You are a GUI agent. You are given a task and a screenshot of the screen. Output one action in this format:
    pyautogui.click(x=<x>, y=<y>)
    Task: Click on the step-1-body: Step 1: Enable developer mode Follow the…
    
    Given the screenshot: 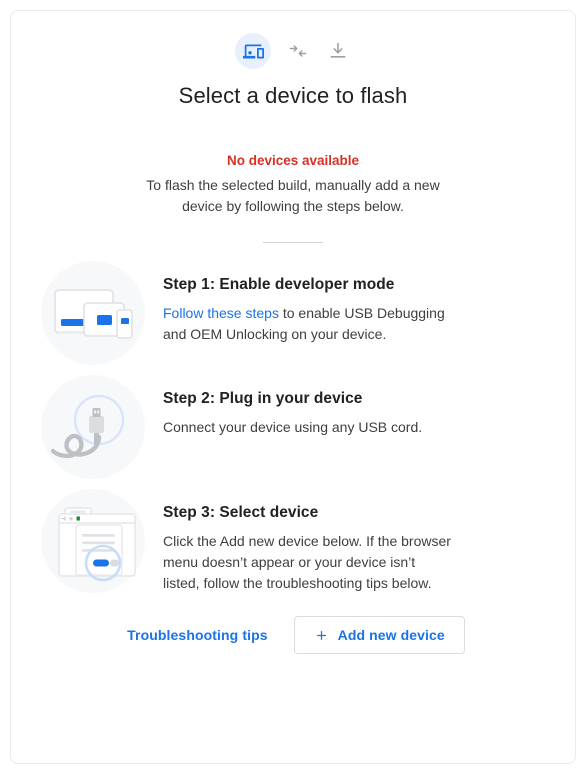 What is the action you would take?
    pyautogui.click(x=353, y=303)
    